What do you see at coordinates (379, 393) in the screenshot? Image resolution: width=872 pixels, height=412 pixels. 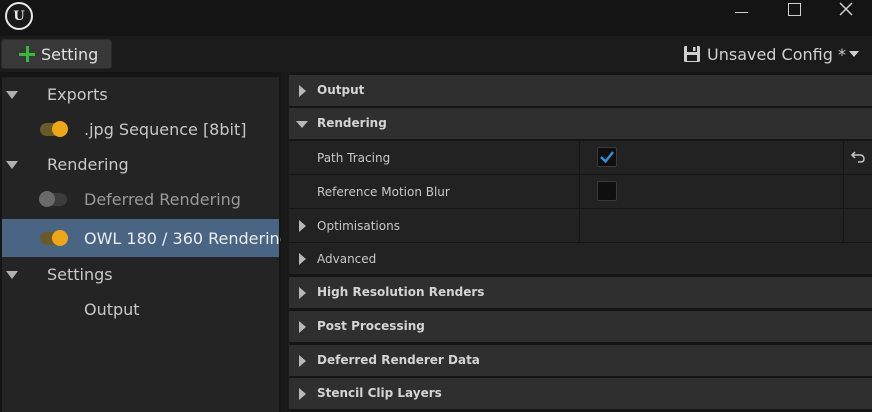 I see `section-label: Stencil Clip Layers` at bounding box center [379, 393].